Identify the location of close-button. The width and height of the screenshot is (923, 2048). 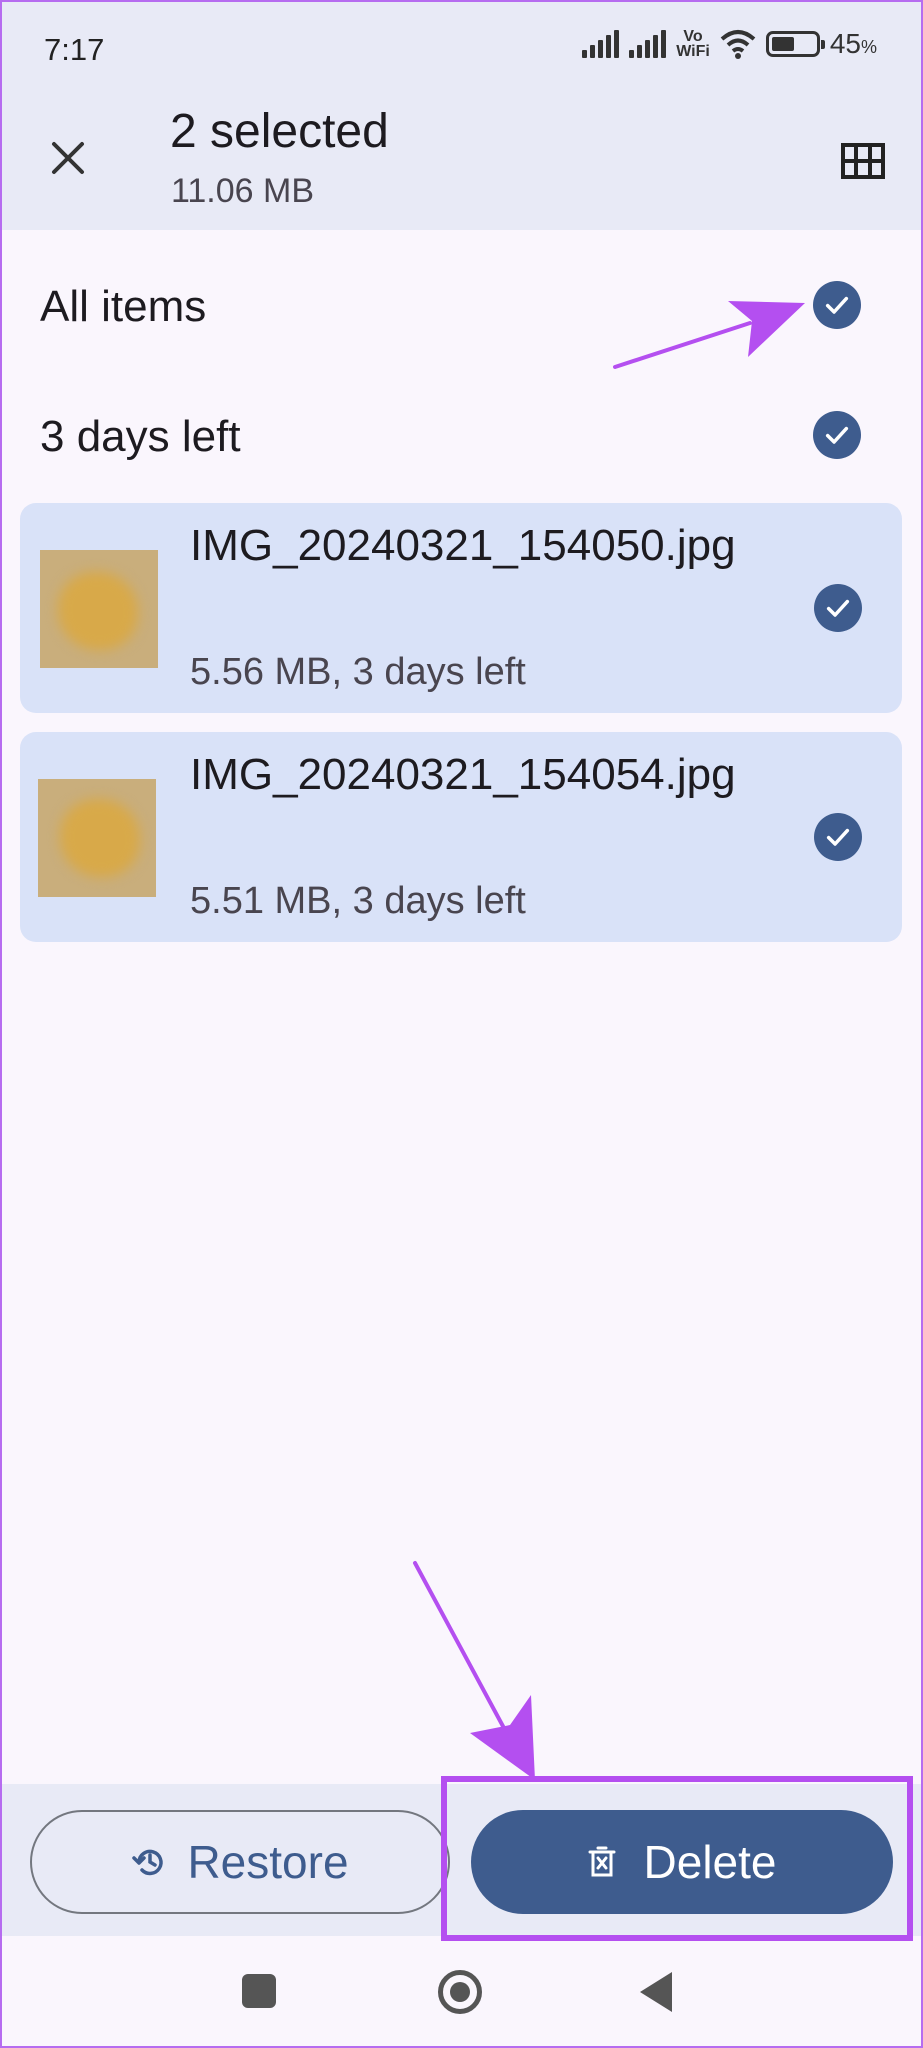
(68, 158).